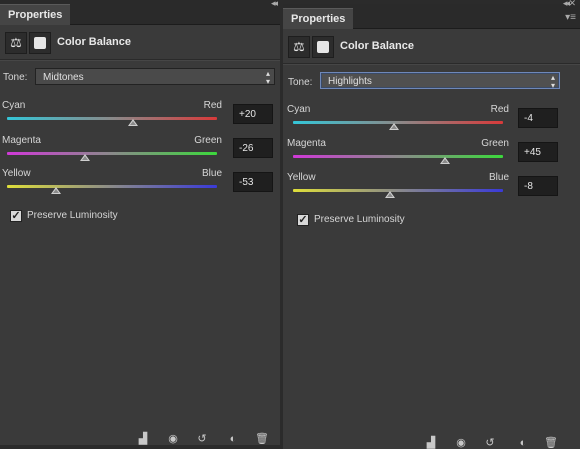  Describe the element at coordinates (155, 77) in the screenshot. I see `tone-select: Midtones ▴ ▾` at that location.